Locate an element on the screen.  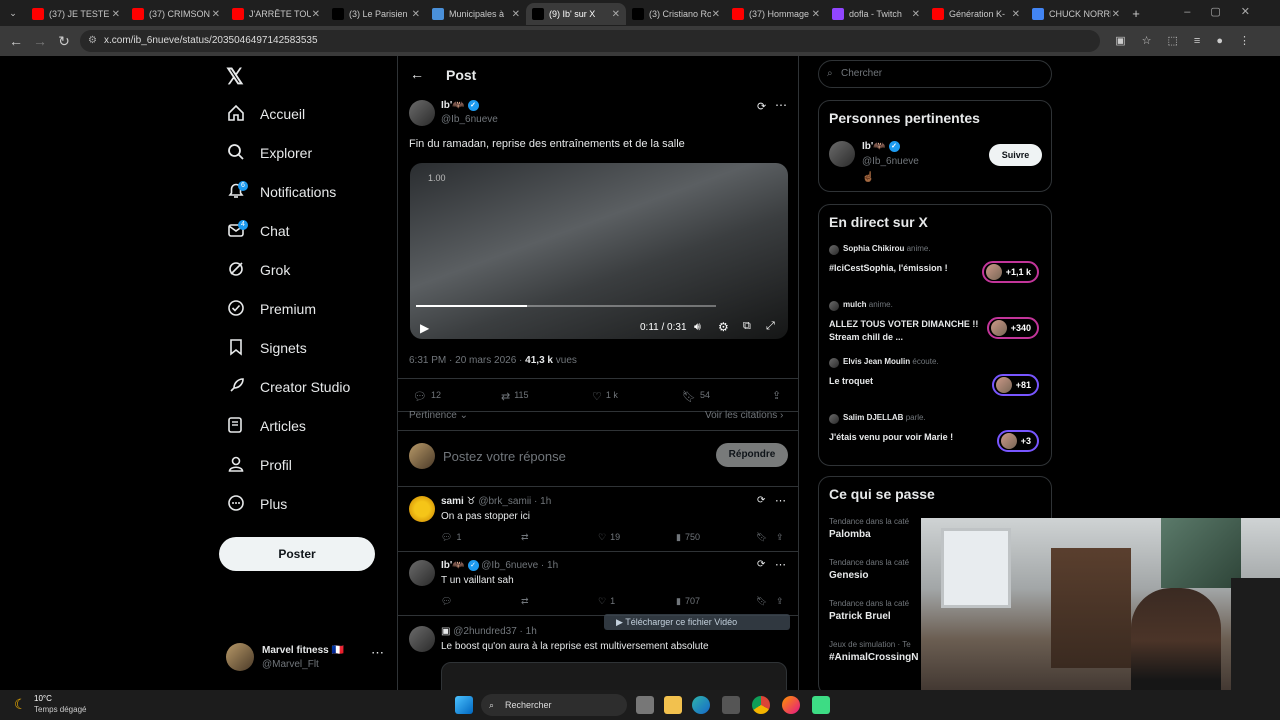
nav-item-premium: Premium is located at coordinates (271, 309).